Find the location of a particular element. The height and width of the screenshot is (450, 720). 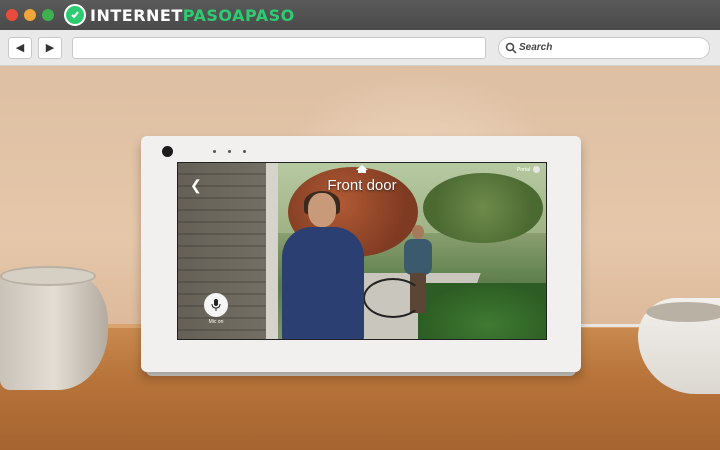

back-button: ◀ is located at coordinates (20, 47).